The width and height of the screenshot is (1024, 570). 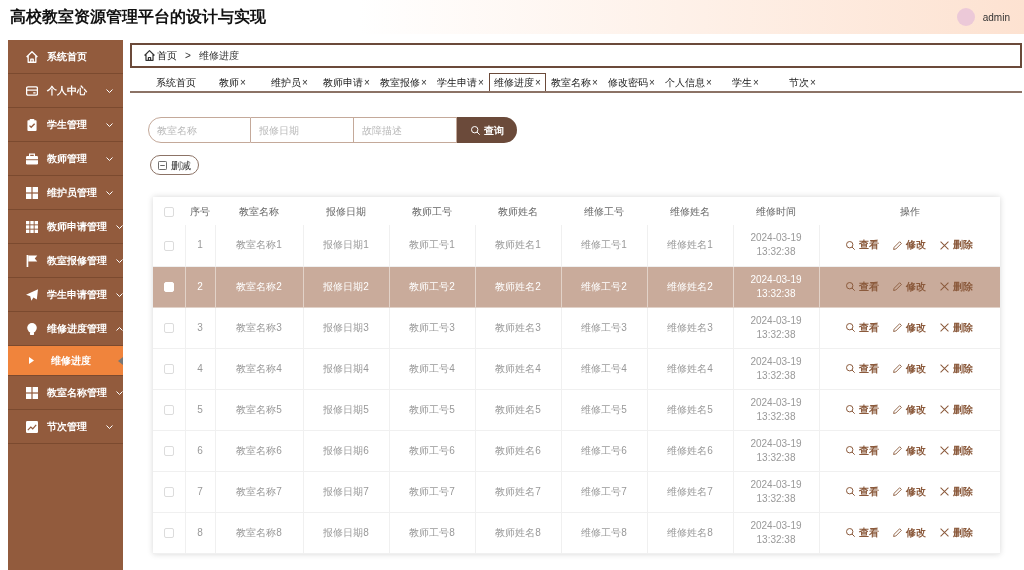 I want to click on sidebar-item: 维护员管理, so click(x=65, y=193).